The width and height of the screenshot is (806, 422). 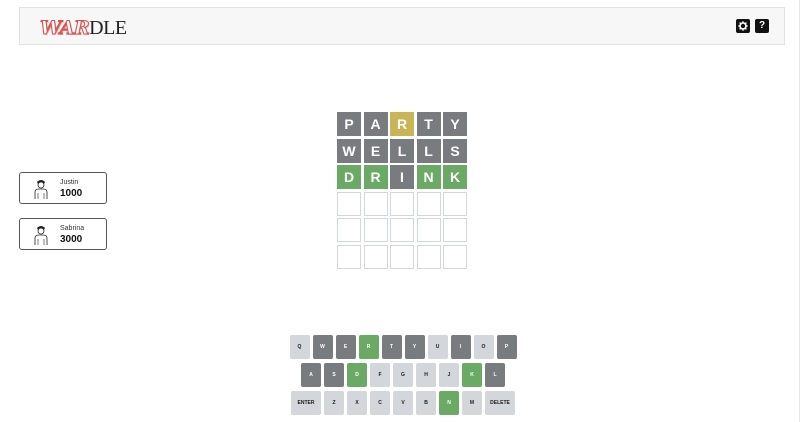 I want to click on gear-icon, so click(x=743, y=26).